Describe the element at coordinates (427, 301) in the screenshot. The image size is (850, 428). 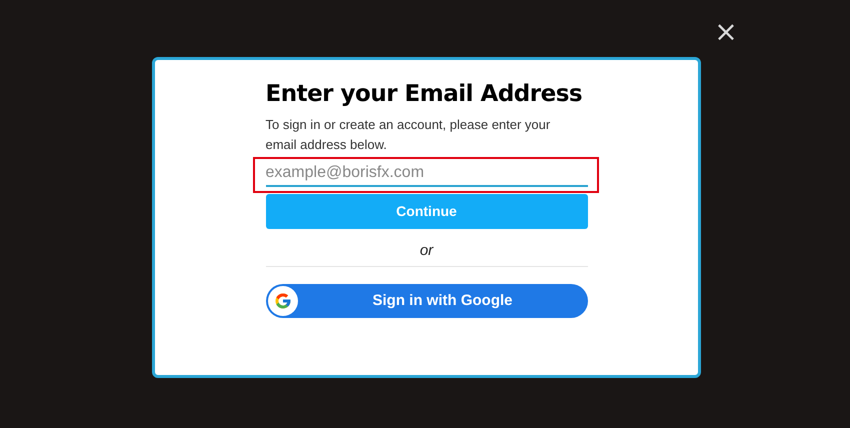
I see `google-sign-in-button: Sign in with Google` at that location.